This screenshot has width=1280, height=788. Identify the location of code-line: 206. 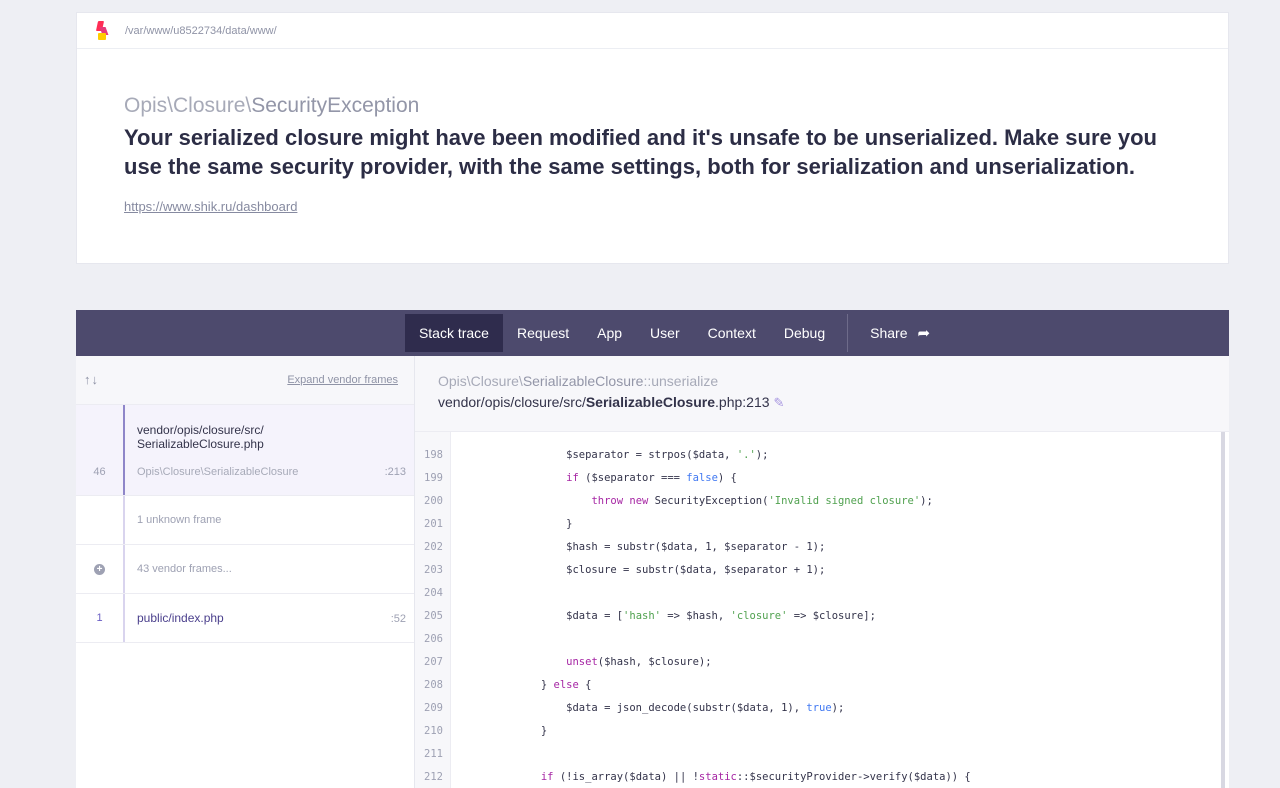
(440, 638).